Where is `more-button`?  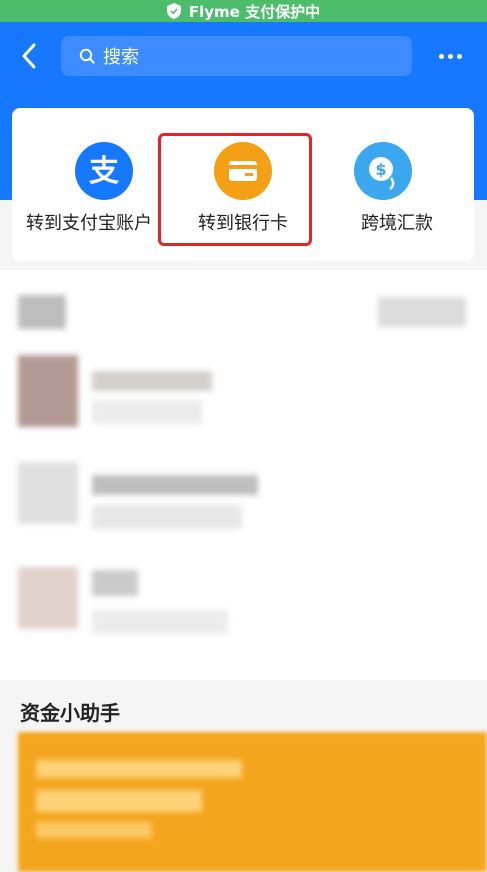 more-button is located at coordinates (450, 56).